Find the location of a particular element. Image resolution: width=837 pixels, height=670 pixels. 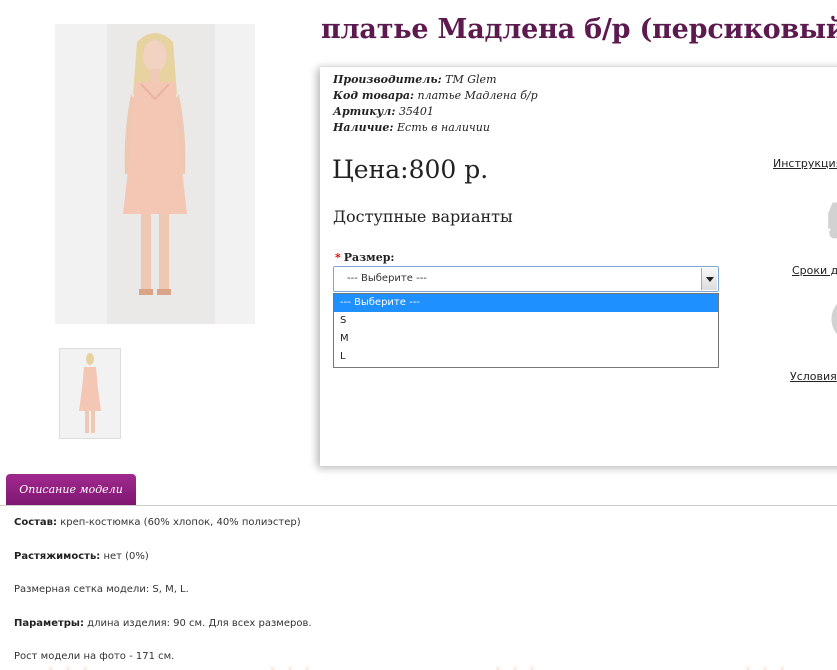

tab-description: Описание модели is located at coordinates (71, 490).